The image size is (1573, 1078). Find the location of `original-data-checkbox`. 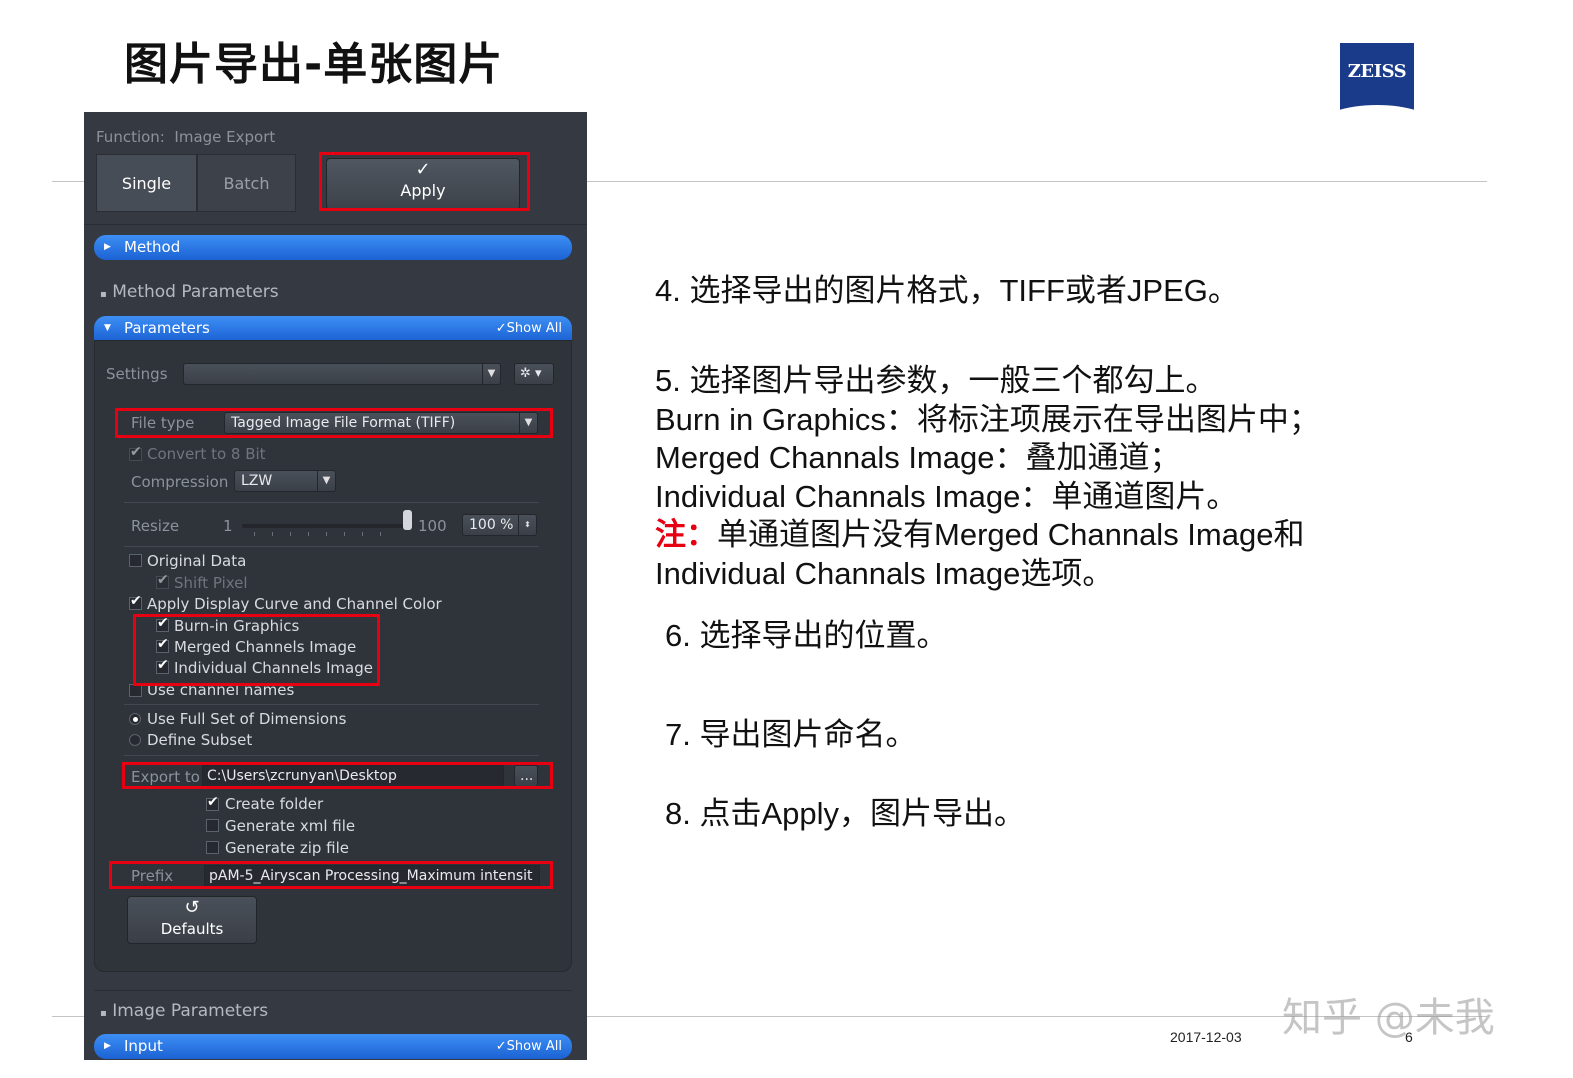

original-data-checkbox is located at coordinates (135, 560).